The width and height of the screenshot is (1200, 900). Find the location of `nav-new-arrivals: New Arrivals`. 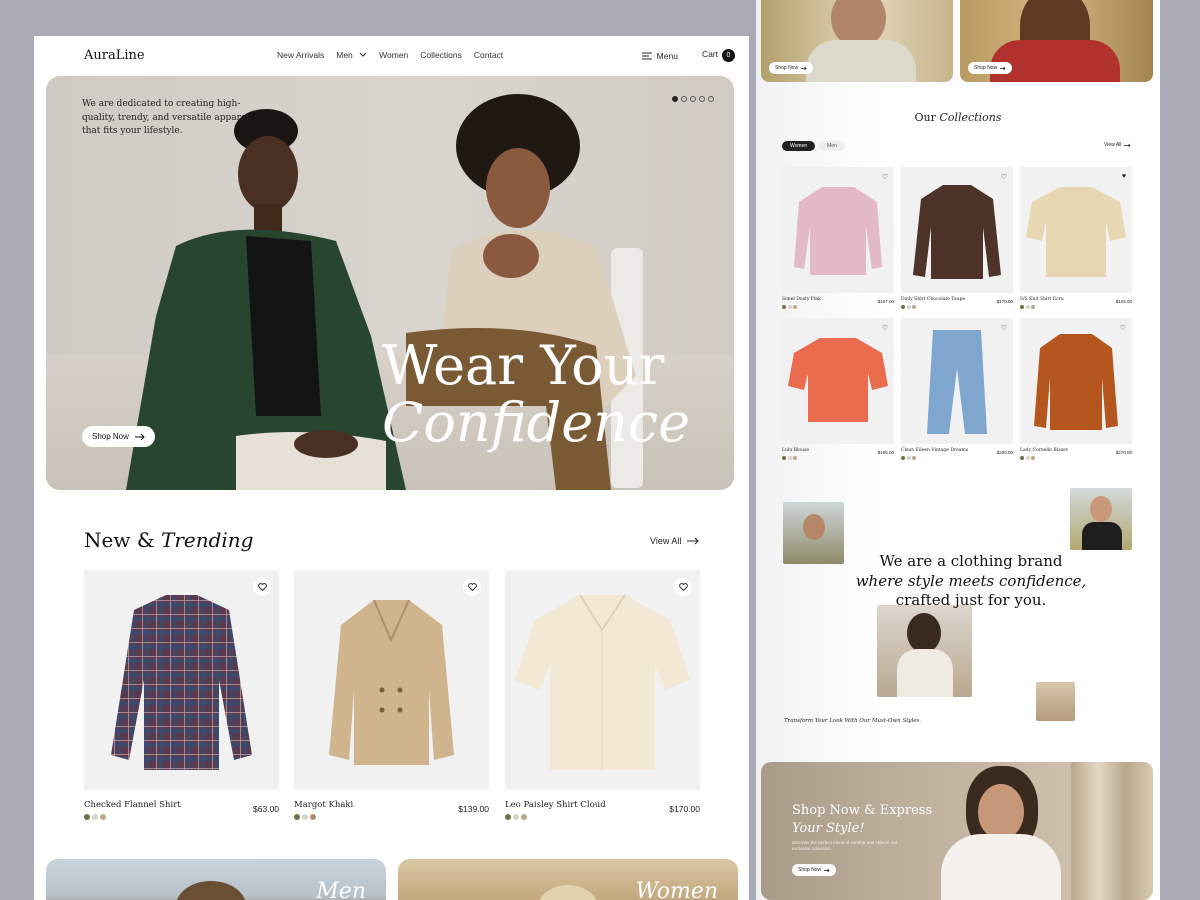

nav-new-arrivals: New Arrivals is located at coordinates (300, 55).